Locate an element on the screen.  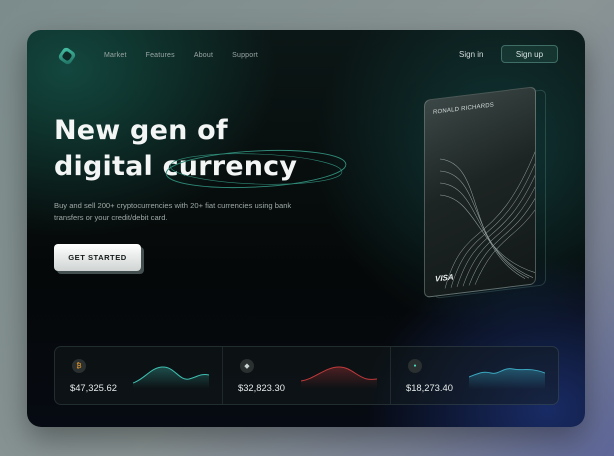
sign-in-link: Sign in is located at coordinates (471, 54).